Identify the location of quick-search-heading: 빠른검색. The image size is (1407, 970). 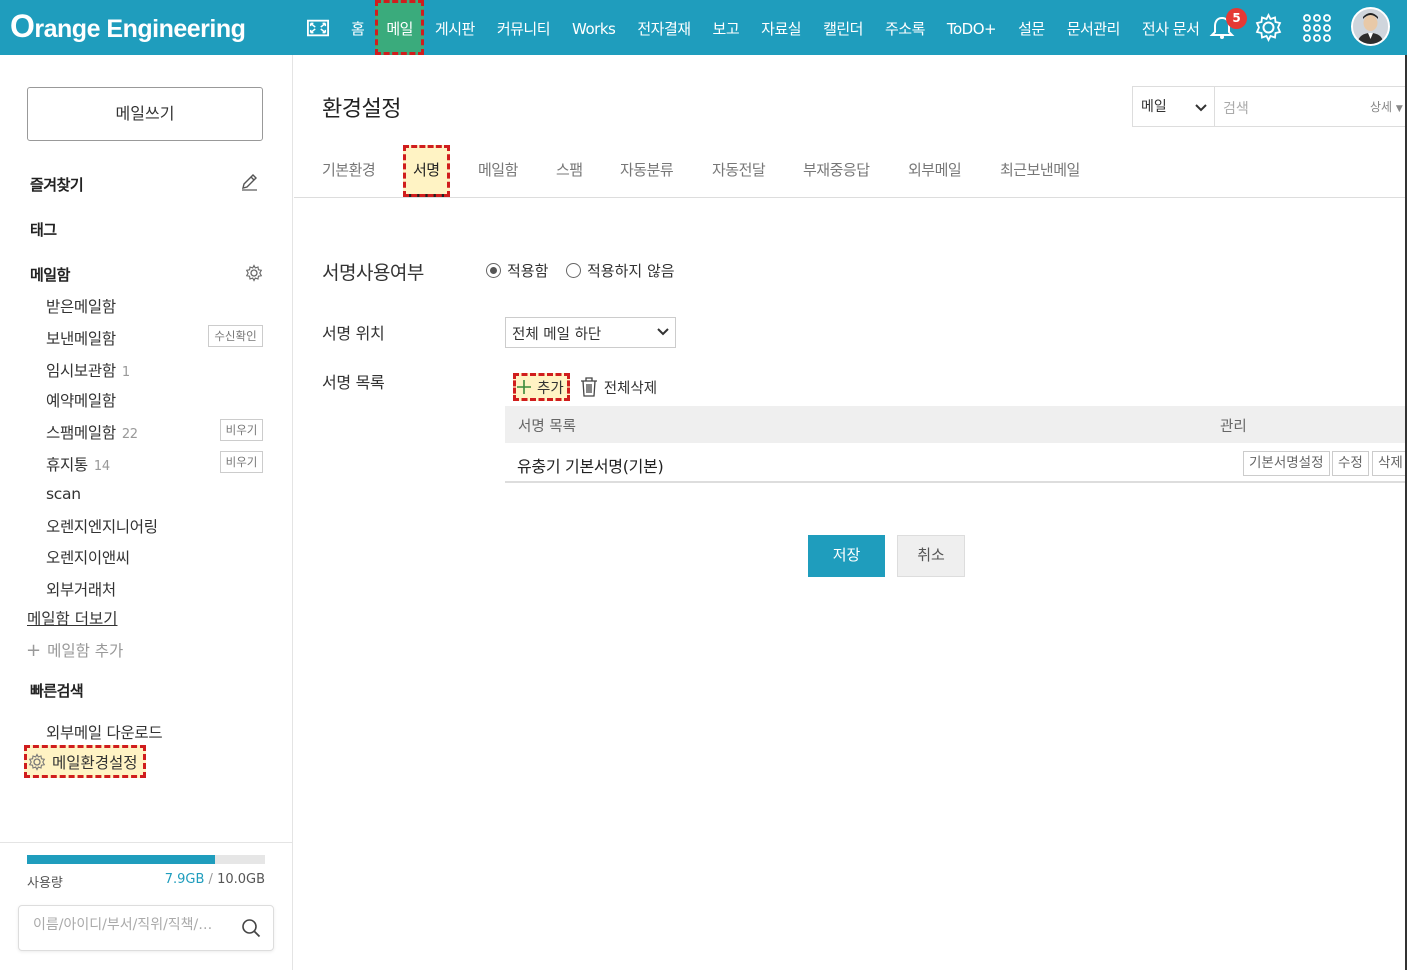
(57, 690).